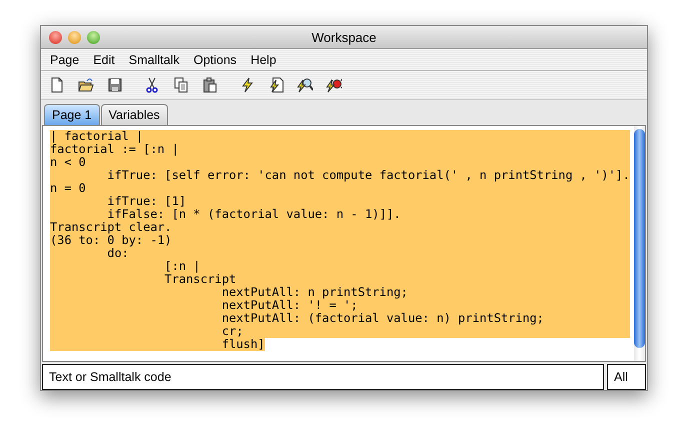 This screenshot has width=686, height=443. Describe the element at coordinates (55, 37) in the screenshot. I see `close-button` at that location.